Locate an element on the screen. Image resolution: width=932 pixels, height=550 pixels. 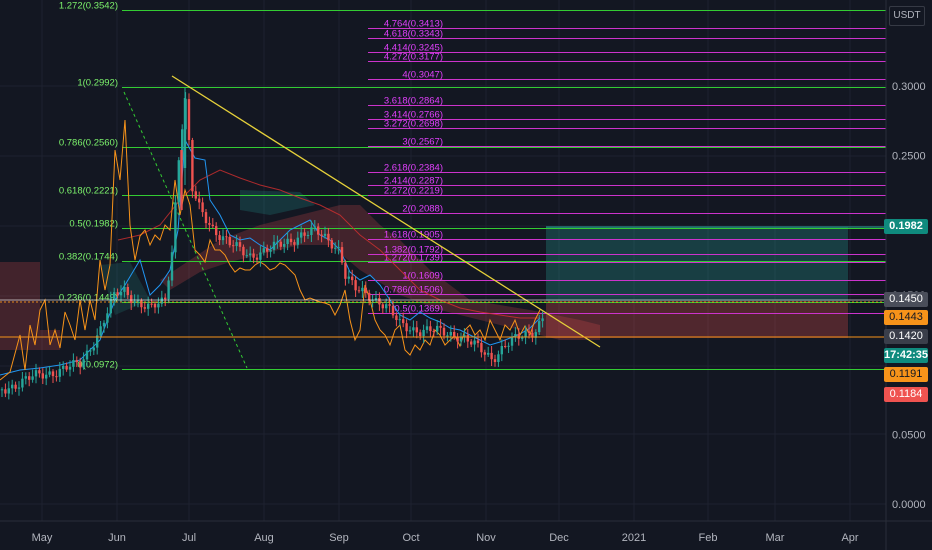
fib-extension-label-8: 3(0.2567) is located at coordinates (422, 142).